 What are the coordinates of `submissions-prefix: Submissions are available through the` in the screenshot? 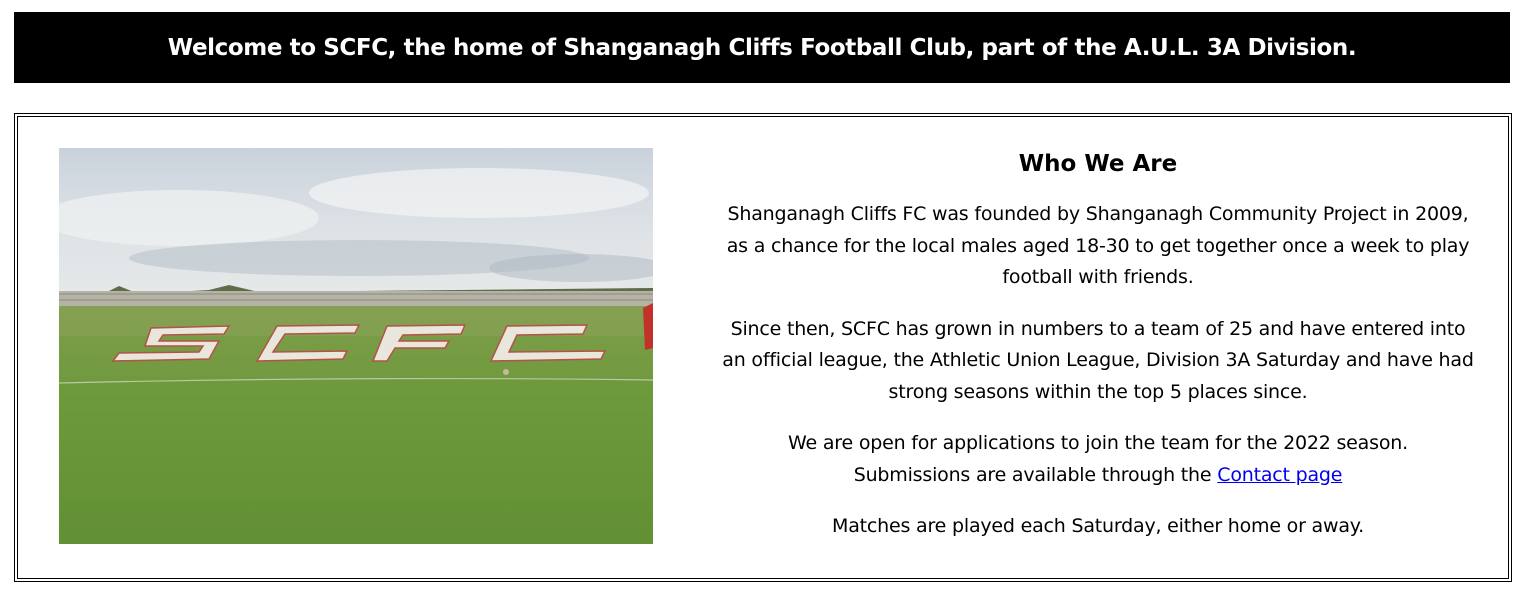 It's located at (1032, 474).